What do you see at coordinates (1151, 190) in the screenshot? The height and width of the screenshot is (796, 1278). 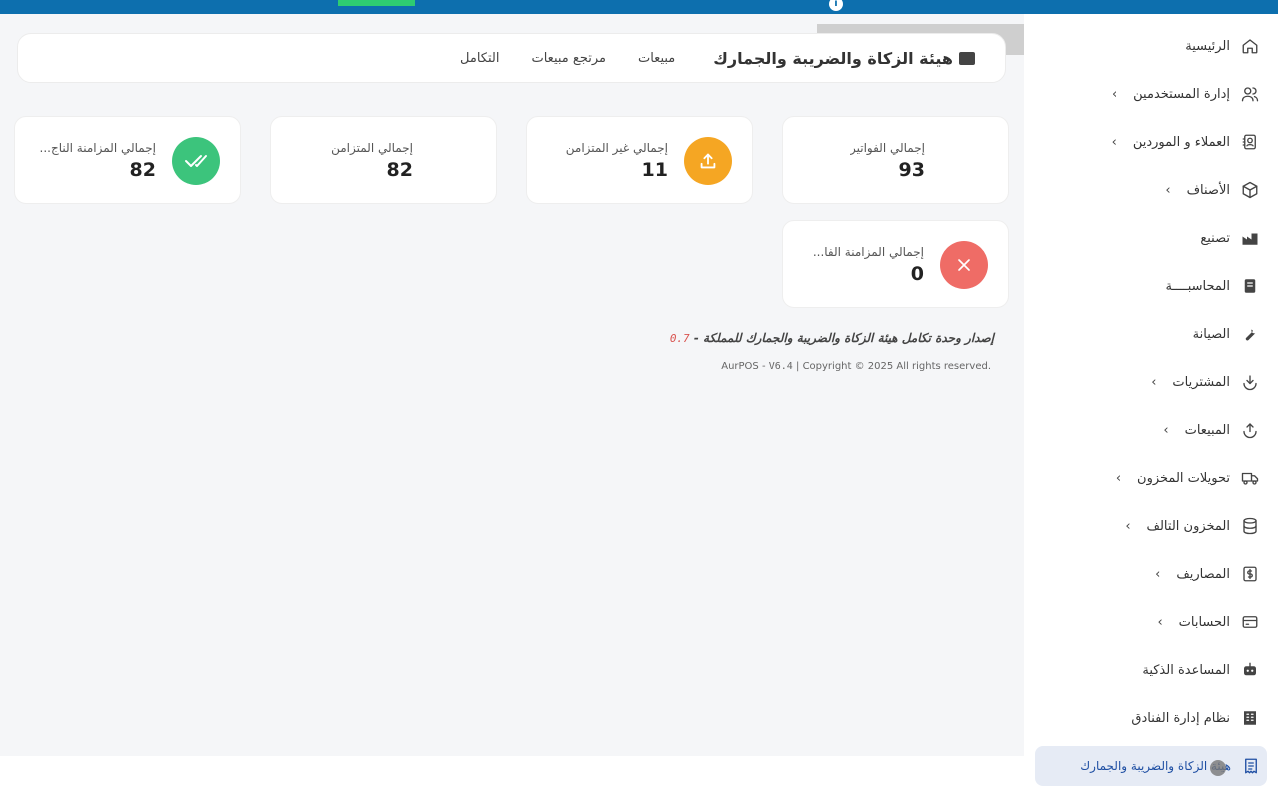 I see `sidebar-item-3: الأصناف ‹` at bounding box center [1151, 190].